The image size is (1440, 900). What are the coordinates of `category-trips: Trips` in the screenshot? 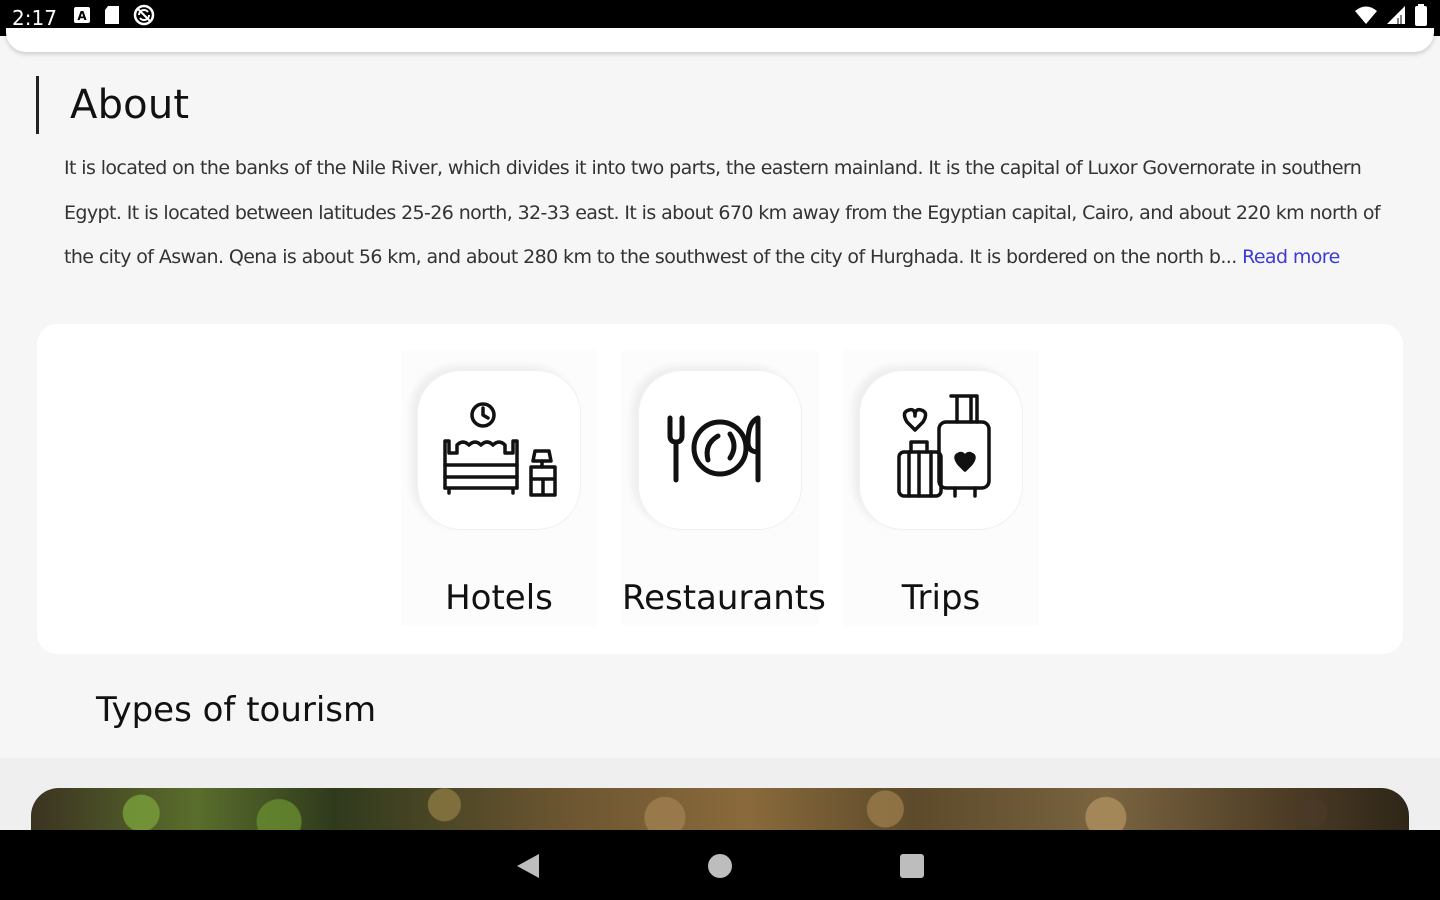 It's located at (941, 488).